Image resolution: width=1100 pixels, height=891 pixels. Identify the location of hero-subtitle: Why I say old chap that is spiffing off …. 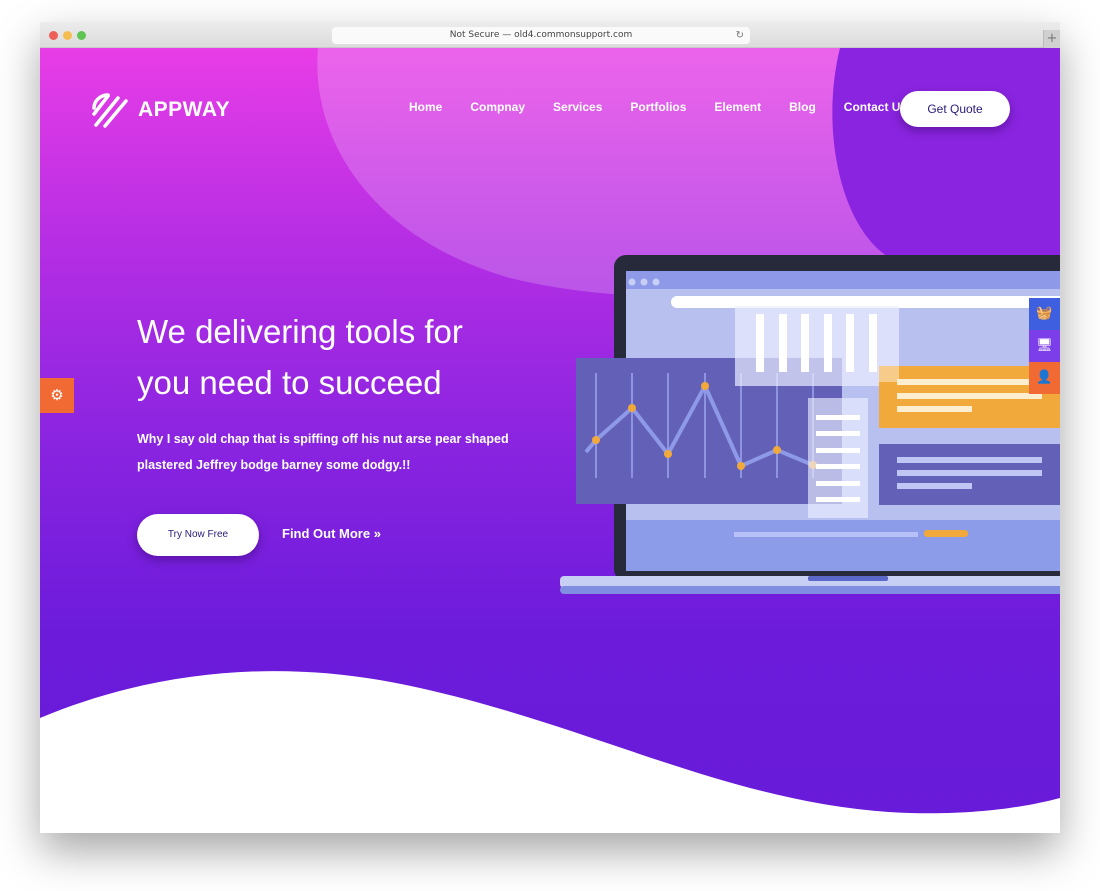
(337, 452).